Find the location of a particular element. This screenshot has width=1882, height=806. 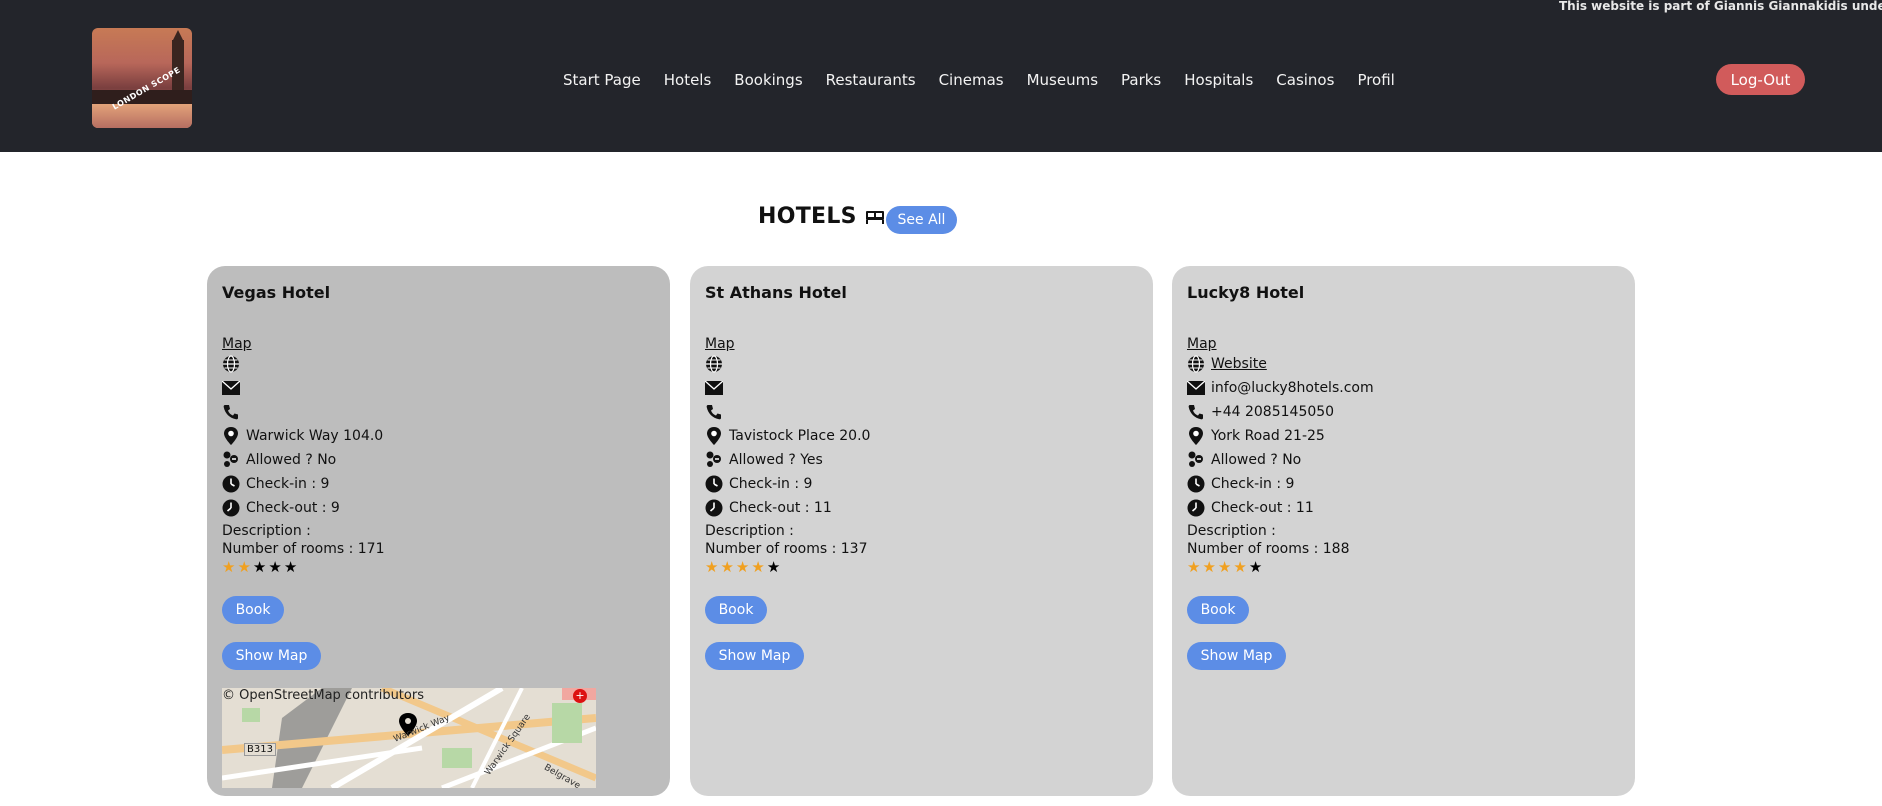

phone-row: +44 2085145050 is located at coordinates (1260, 412).